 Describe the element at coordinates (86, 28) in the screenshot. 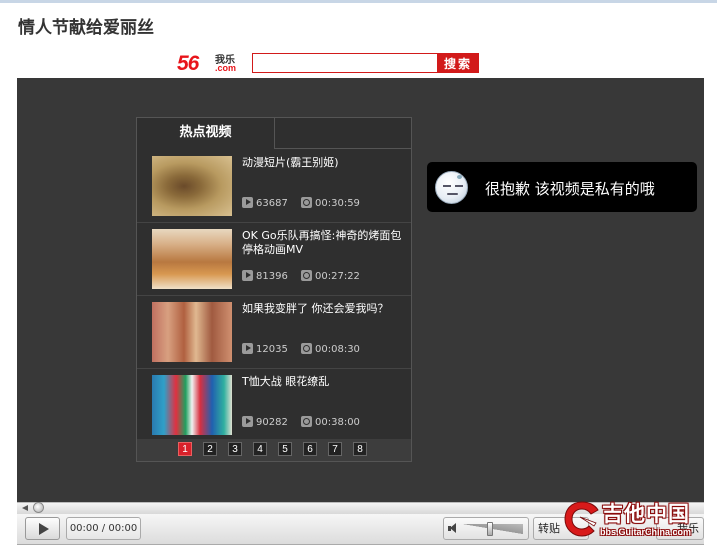

I see `page-title: 情人节献给爱丽丝` at that location.